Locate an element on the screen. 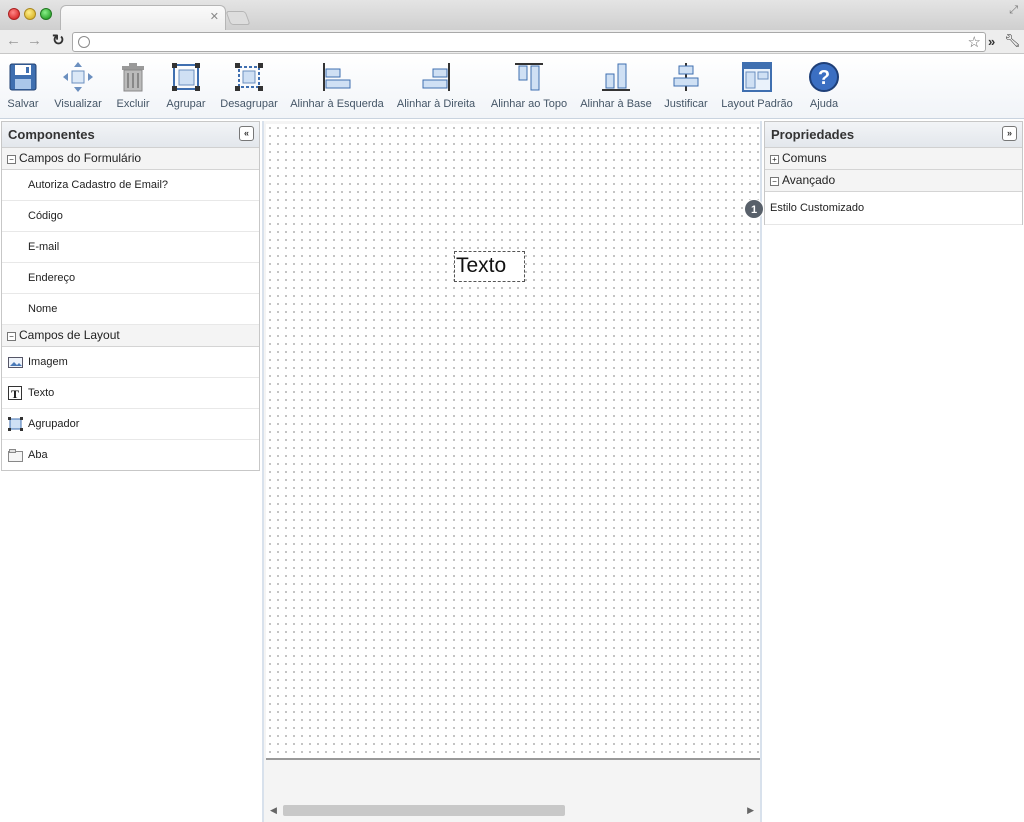 The image size is (1024, 822). image-icon is located at coordinates (15, 362).